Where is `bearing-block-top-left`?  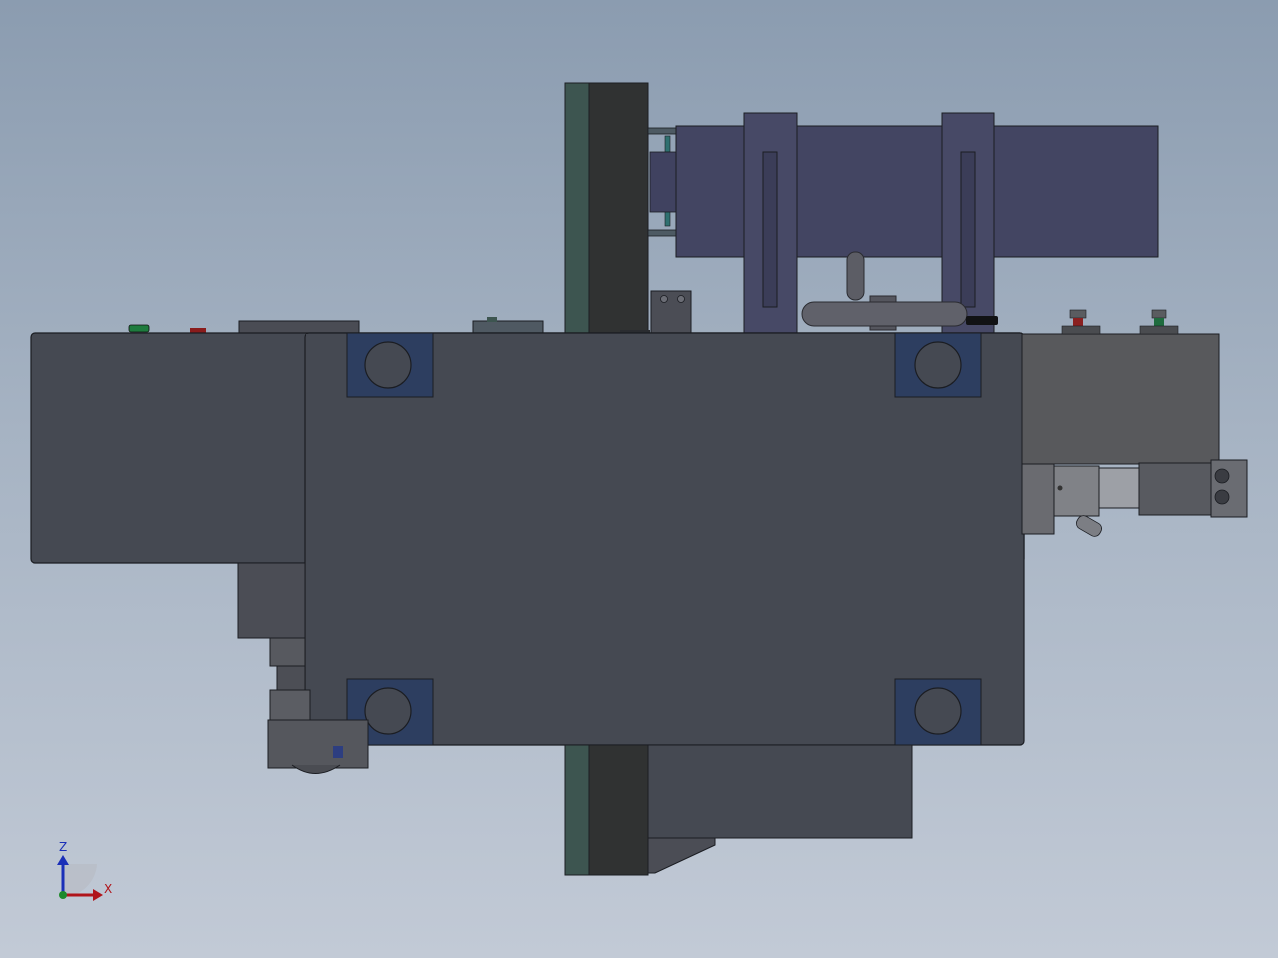
bearing-block-top-left is located at coordinates (390, 365).